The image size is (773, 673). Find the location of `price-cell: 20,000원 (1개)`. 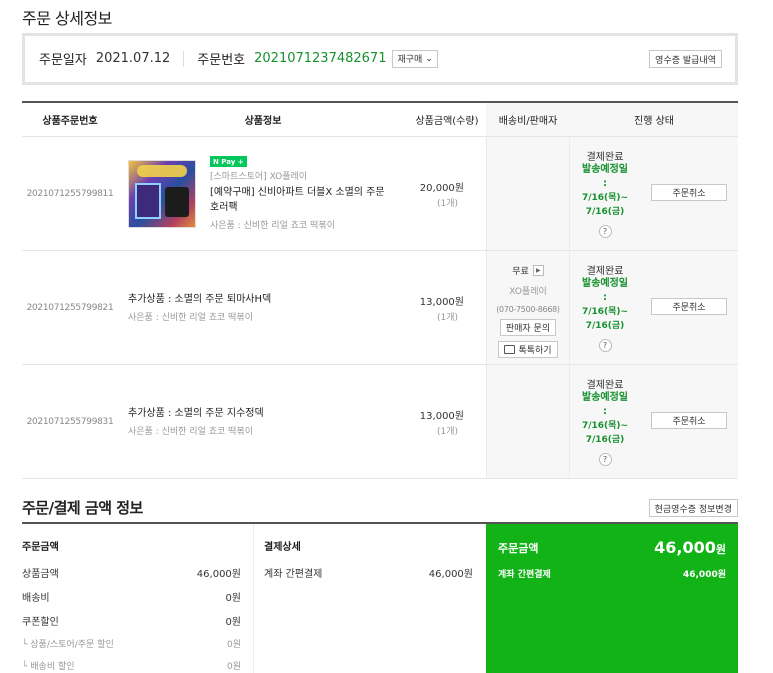

price-cell: 20,000원 (1개) is located at coordinates (447, 193).